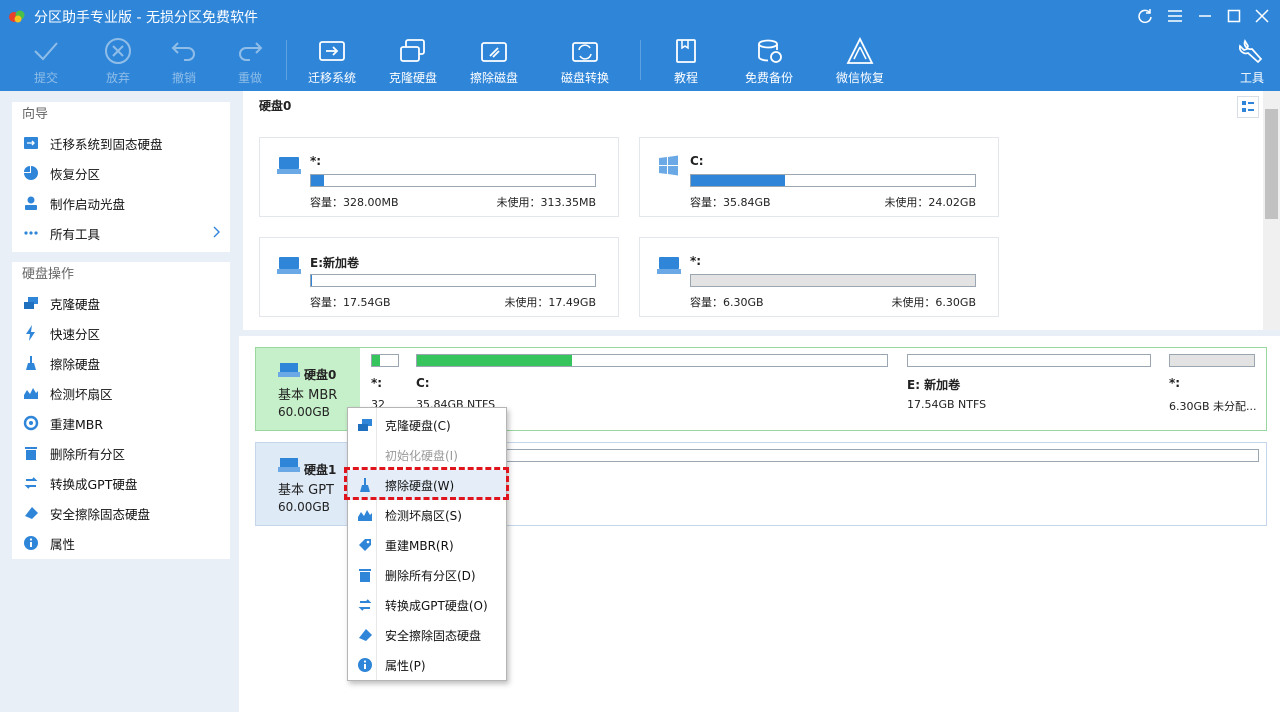 This screenshot has height=712, width=1280. Describe the element at coordinates (426, 483) in the screenshot. I see `highlight-box` at that location.